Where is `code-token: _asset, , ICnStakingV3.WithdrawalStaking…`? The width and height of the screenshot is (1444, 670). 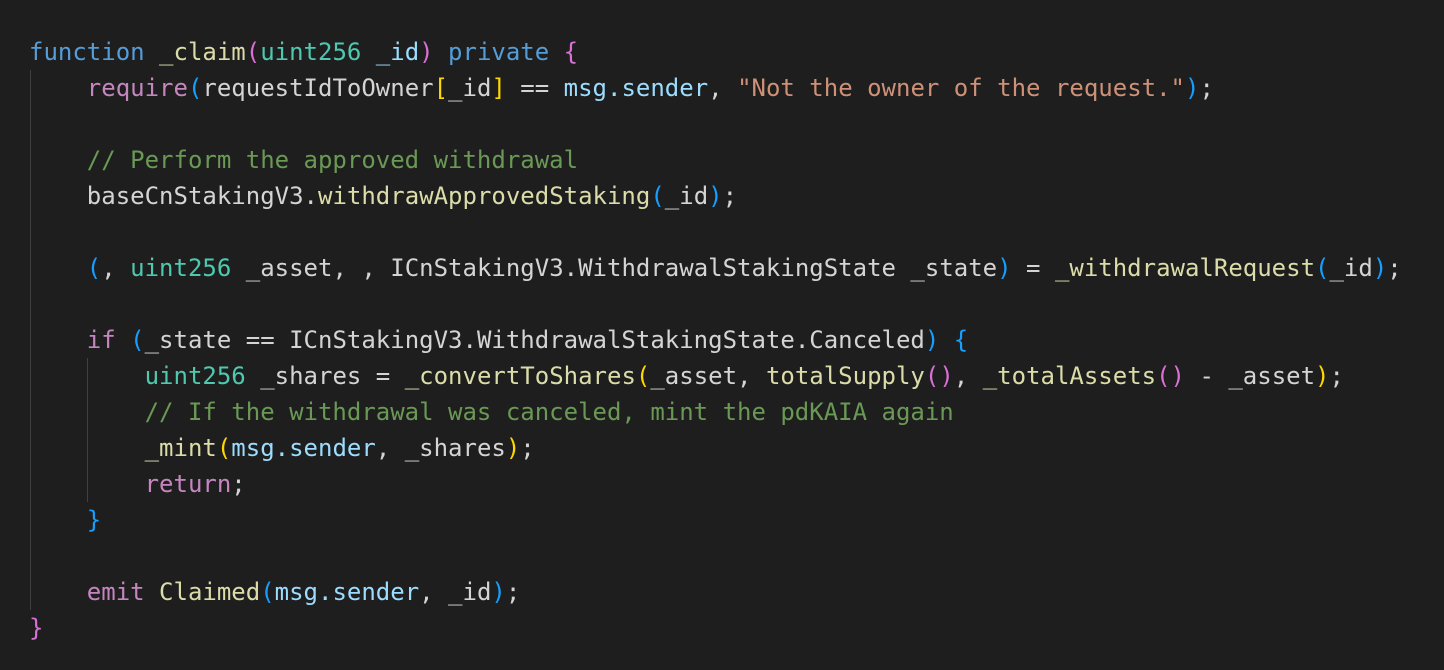 code-token: _asset, , ICnStakingV3.WithdrawalStaking… is located at coordinates (614, 268).